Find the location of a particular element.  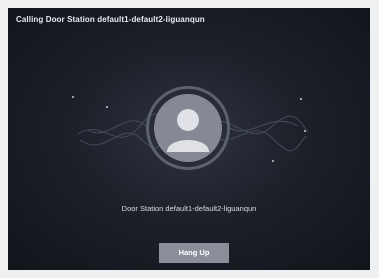

person-avatar-icon is located at coordinates (188, 128).